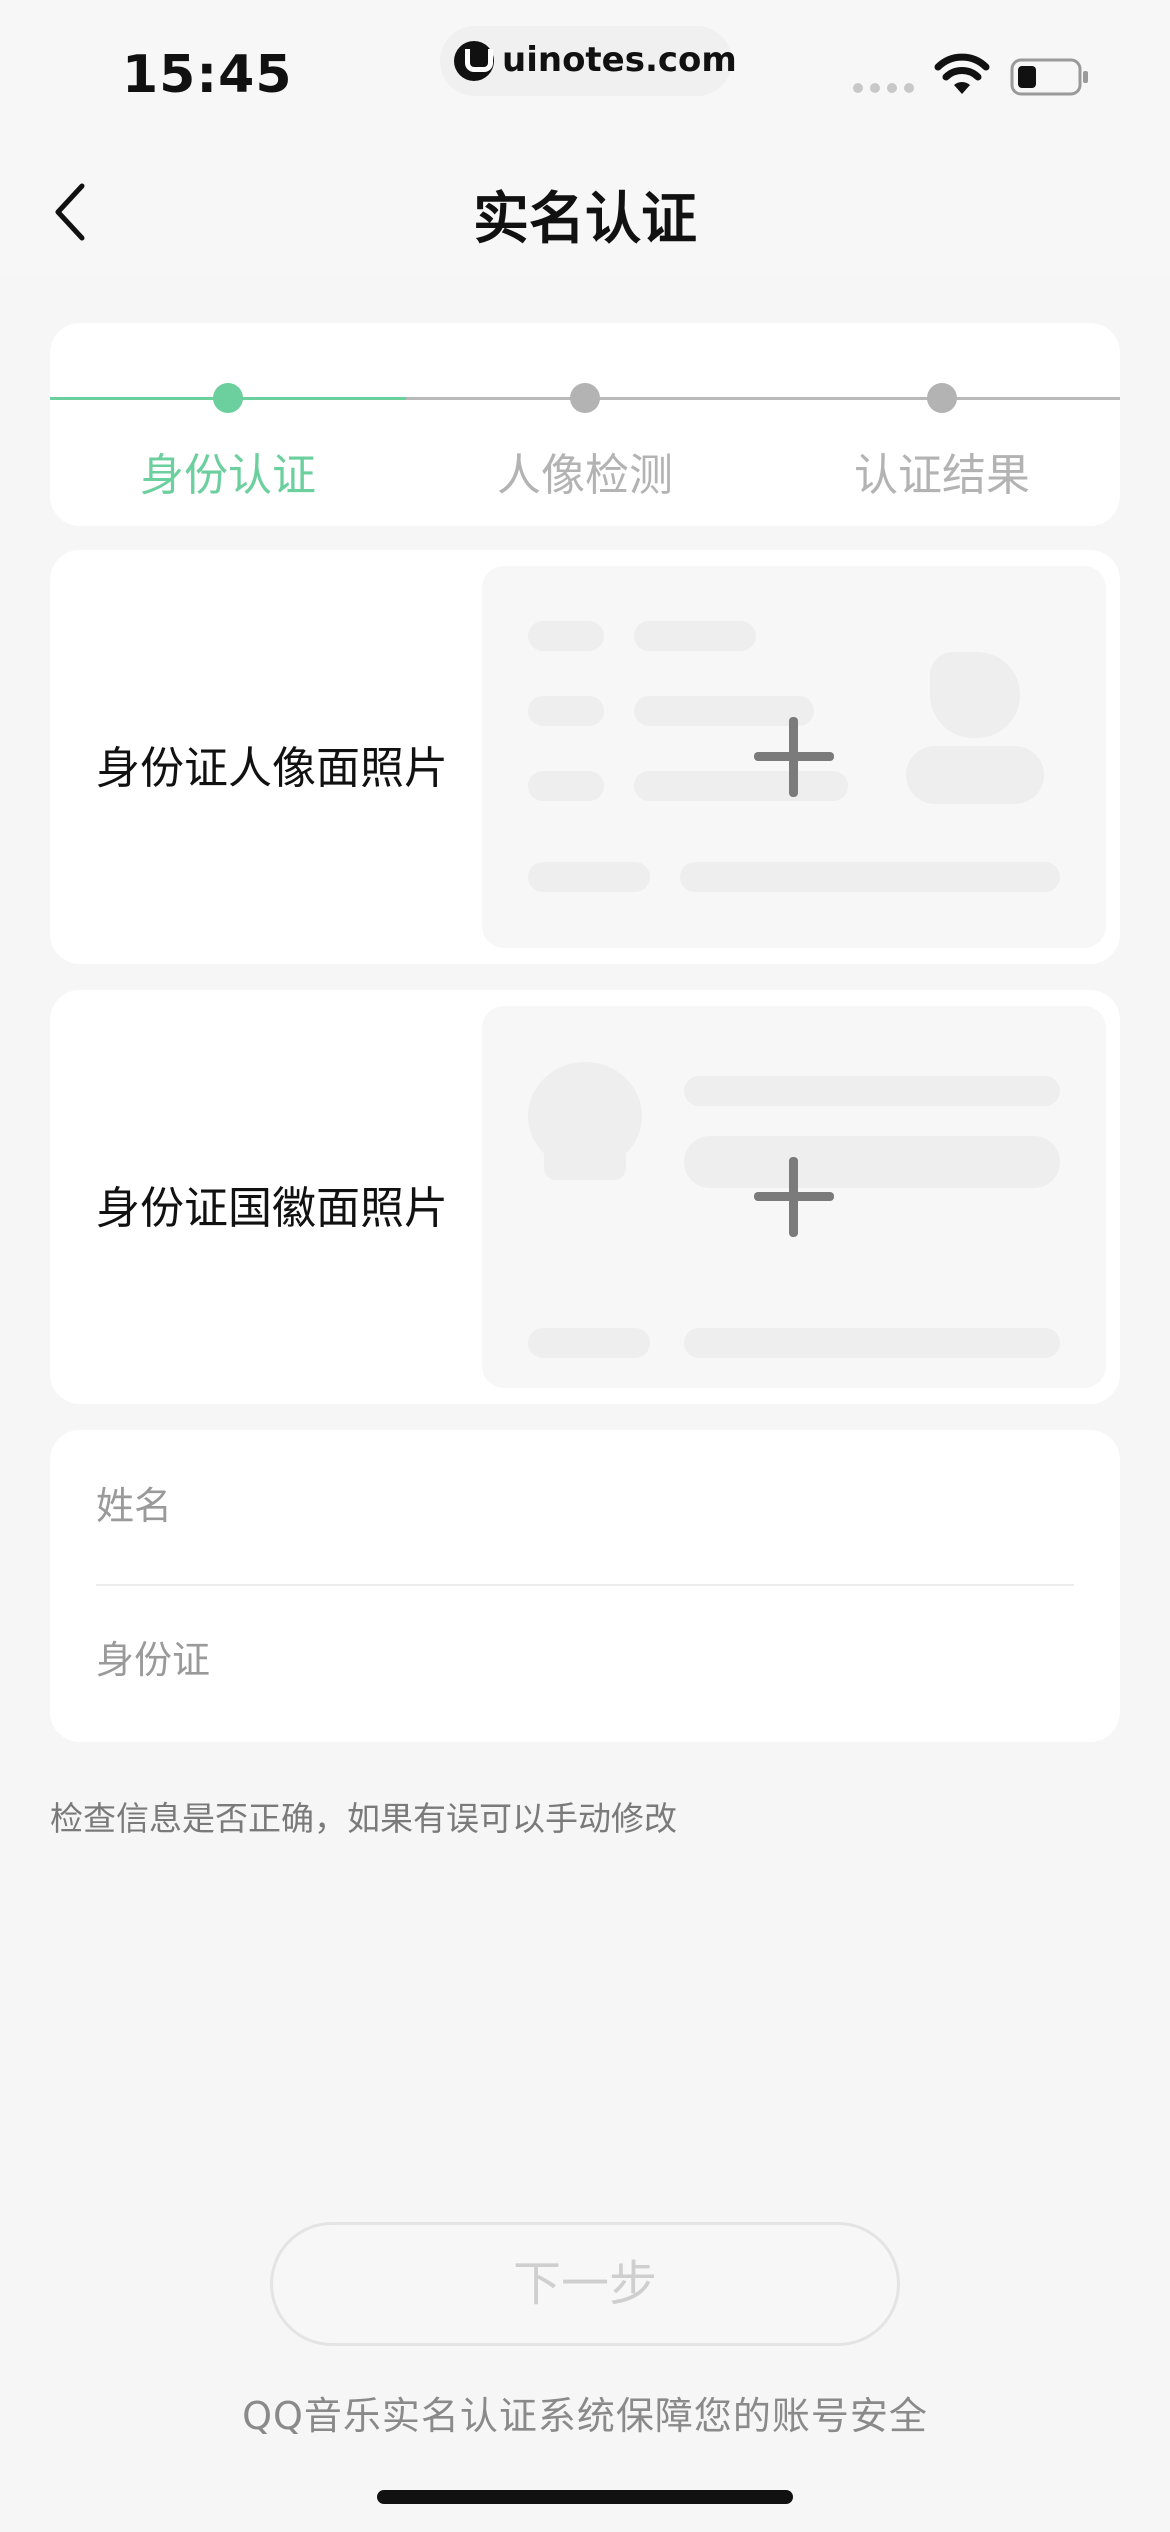  I want to click on security-note: QQ音乐实名认证系统保障您的账号安全, so click(585, 2416).